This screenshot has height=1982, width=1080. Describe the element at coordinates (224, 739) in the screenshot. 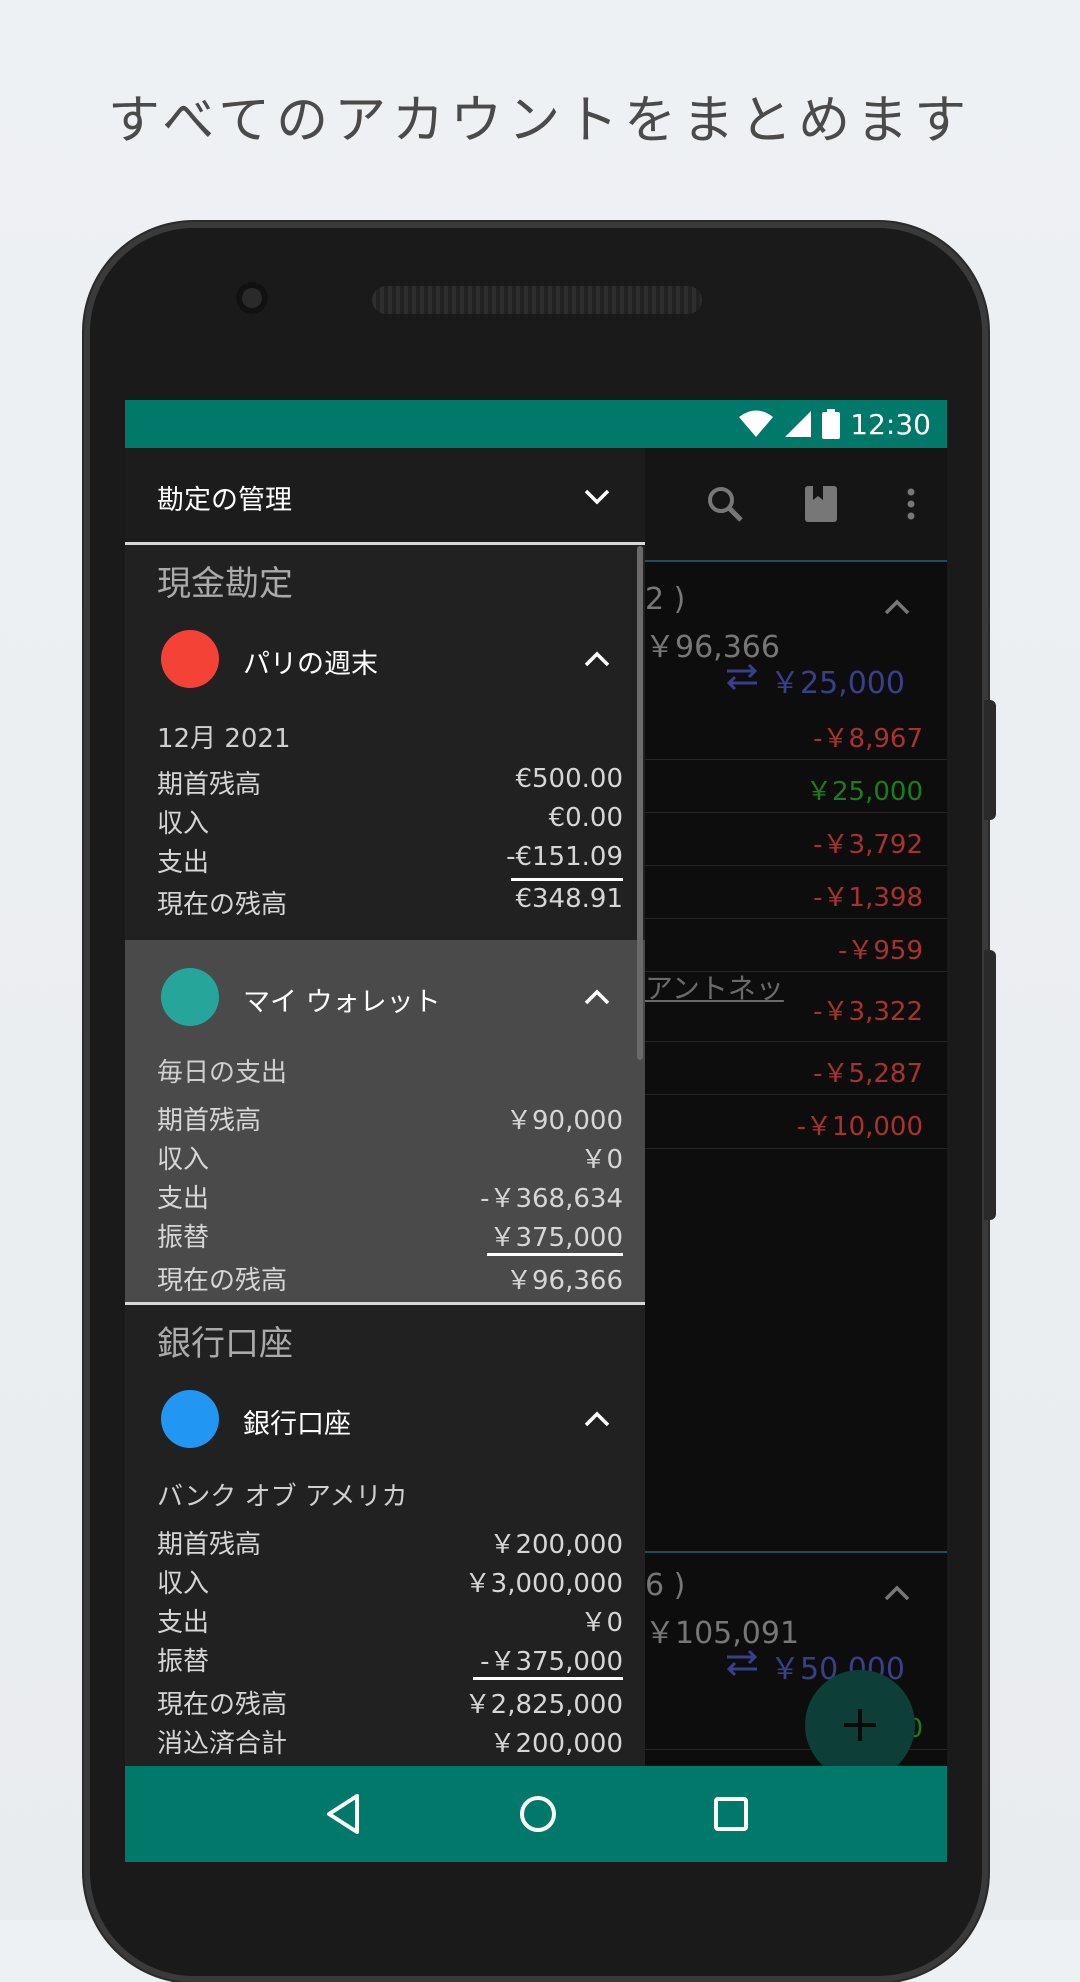

I see `account-subtitle: 12月 2021` at that location.